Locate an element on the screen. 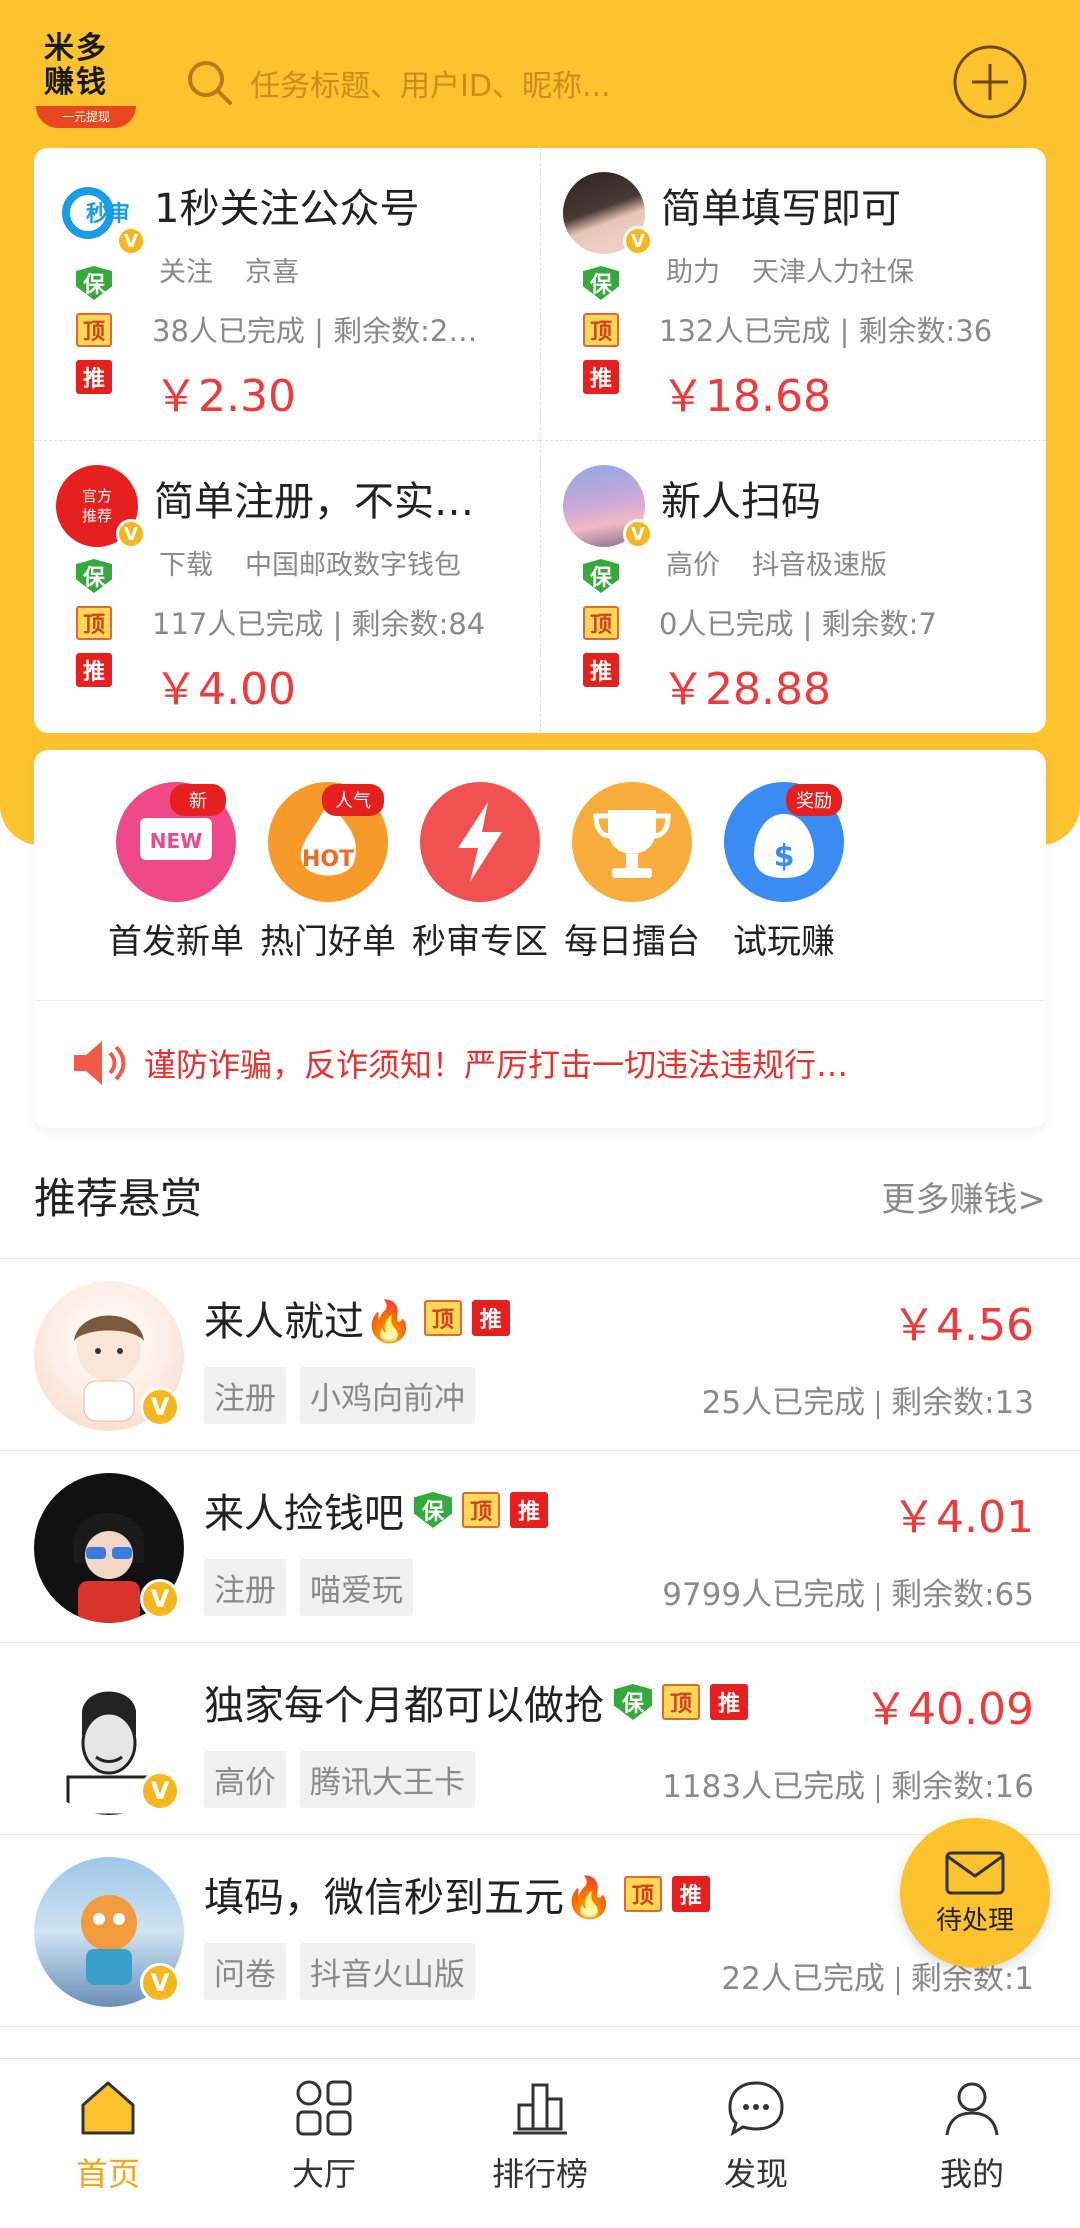  task-tags: 高价 抖音极速版 is located at coordinates (776, 565).